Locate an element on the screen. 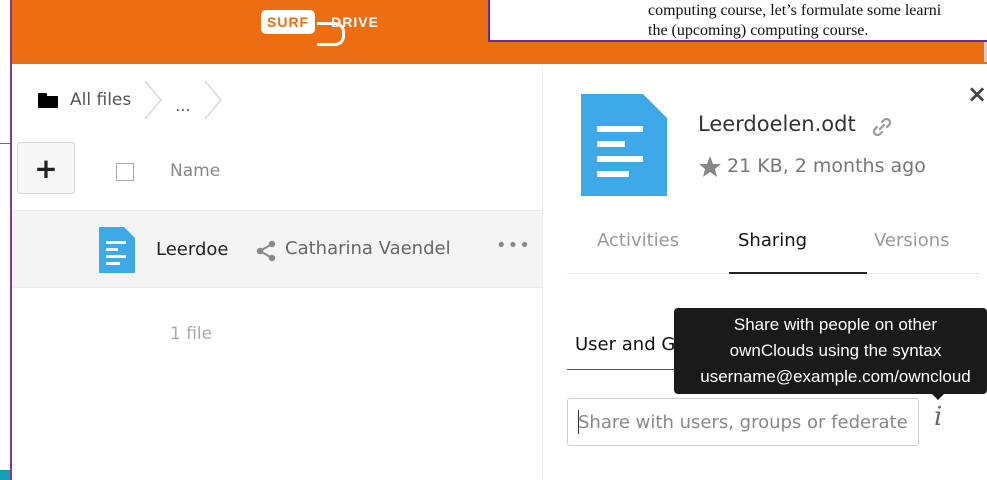  share-icon is located at coordinates (266, 251).